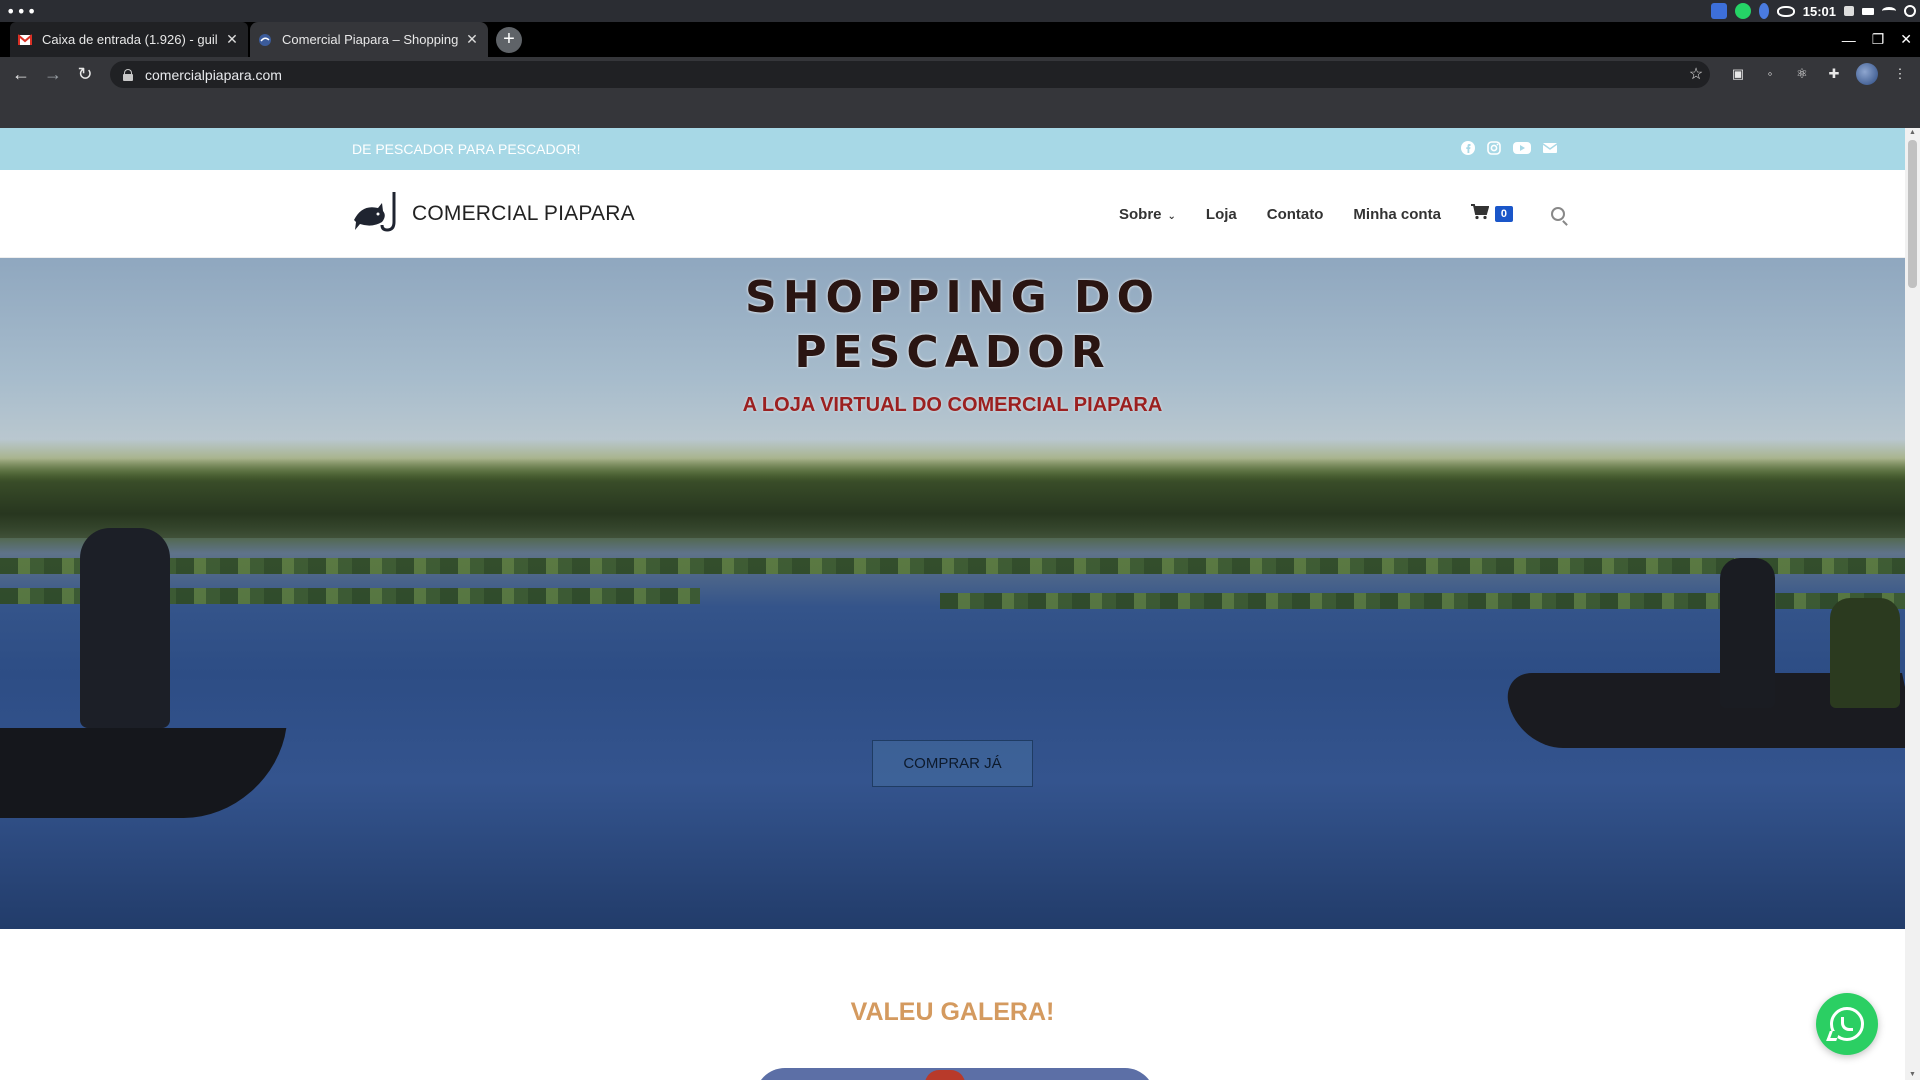 This screenshot has height=1080, width=1920. What do you see at coordinates (952, 405) in the screenshot?
I see `hero-subtitle: A LOJA VIRTUAL DO COMERCIAL PIAPARA` at bounding box center [952, 405].